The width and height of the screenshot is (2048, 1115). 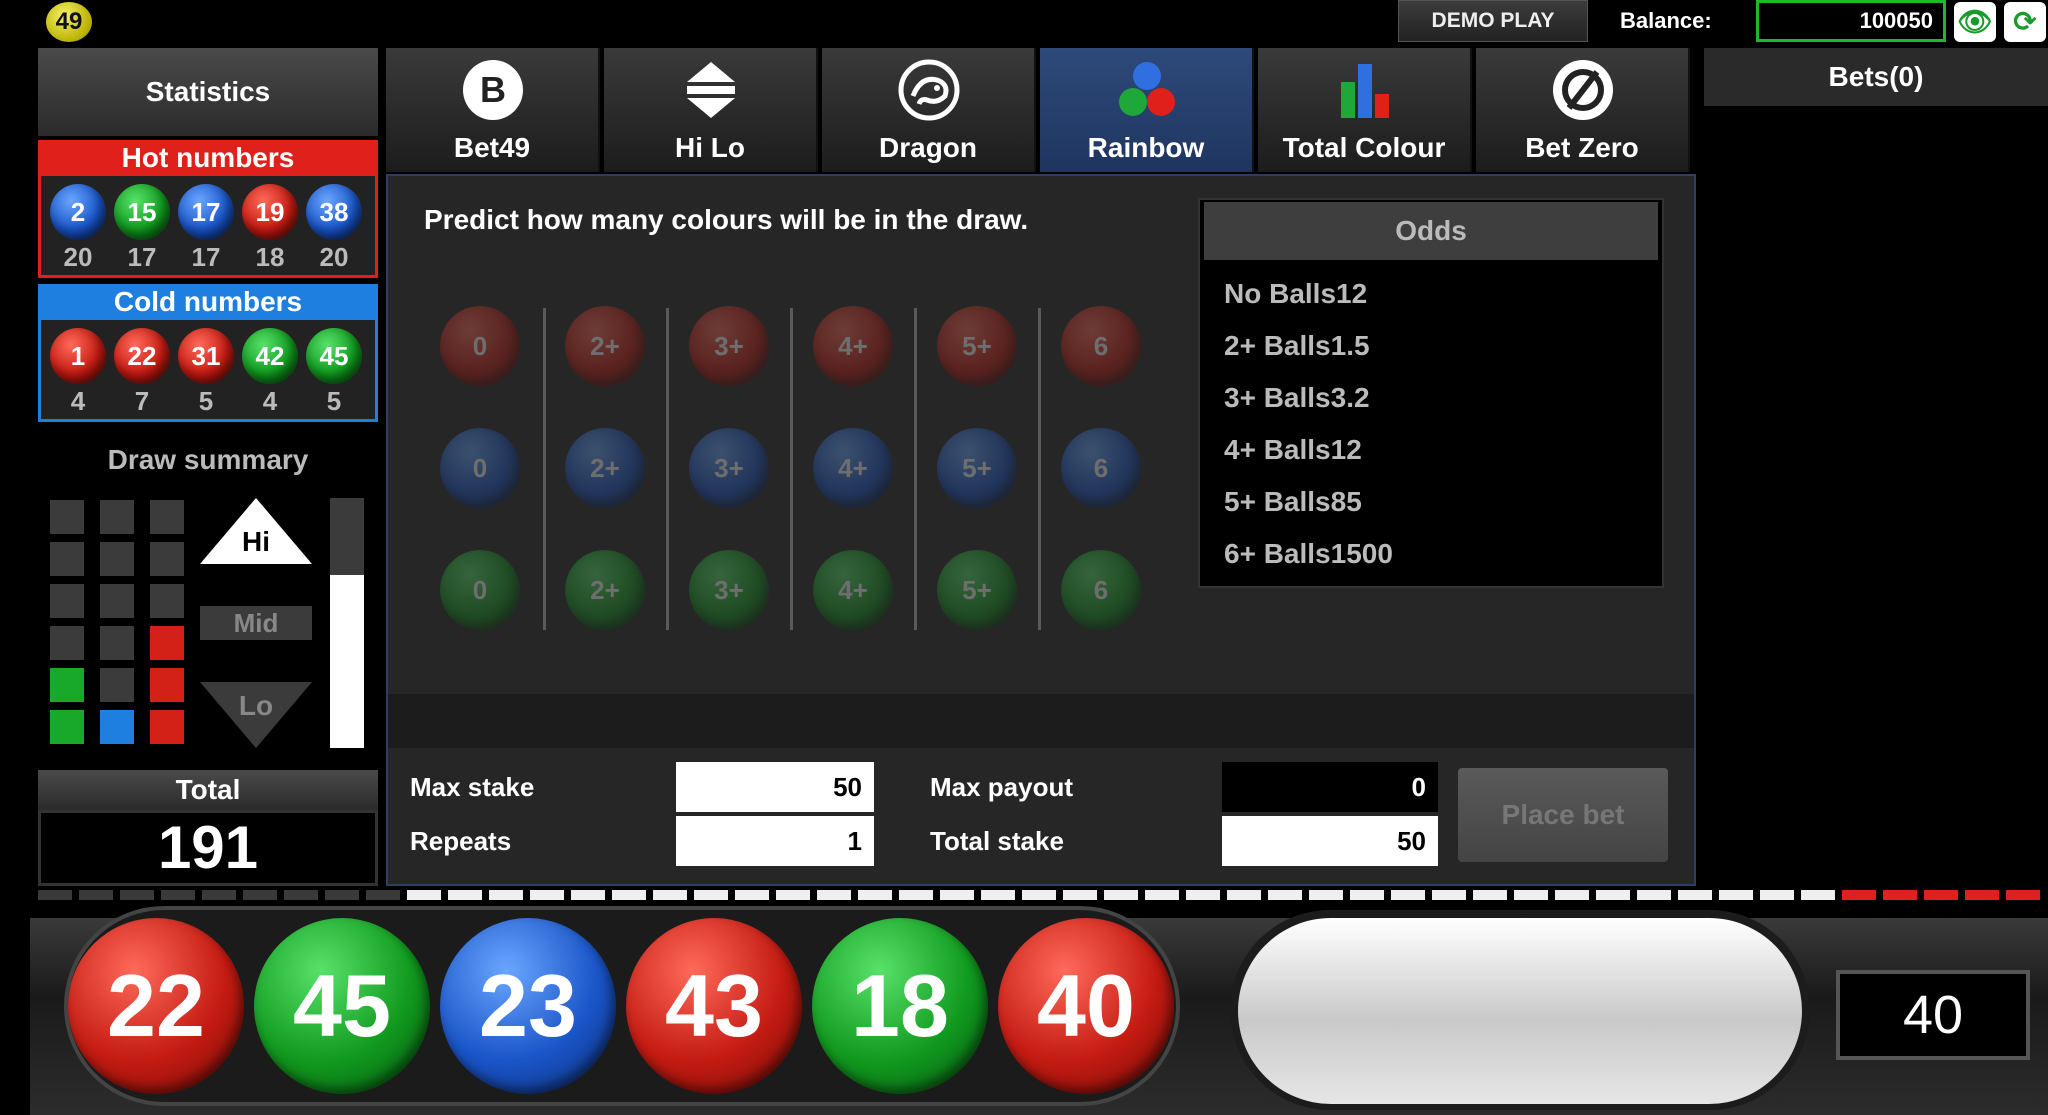 What do you see at coordinates (334, 212) in the screenshot?
I see `hot-number-ball: 38` at bounding box center [334, 212].